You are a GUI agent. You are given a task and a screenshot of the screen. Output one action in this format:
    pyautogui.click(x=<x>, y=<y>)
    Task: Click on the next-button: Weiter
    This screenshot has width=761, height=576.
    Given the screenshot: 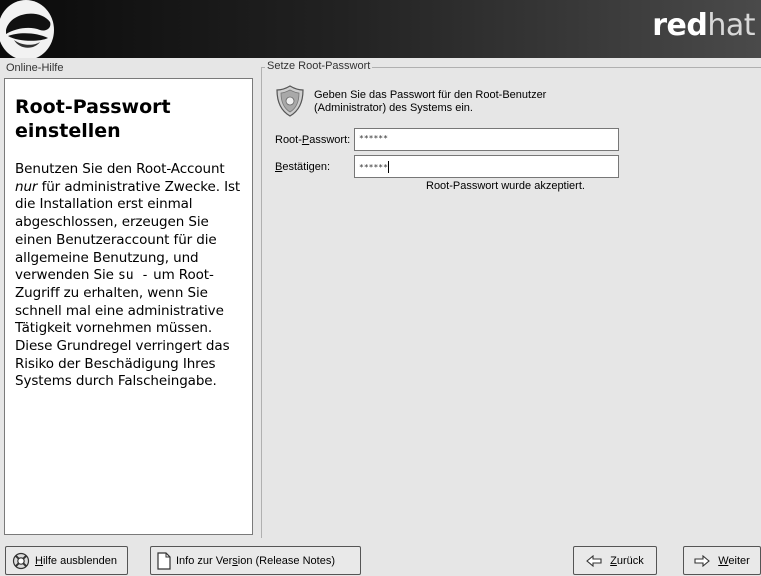 What is the action you would take?
    pyautogui.click(x=722, y=560)
    